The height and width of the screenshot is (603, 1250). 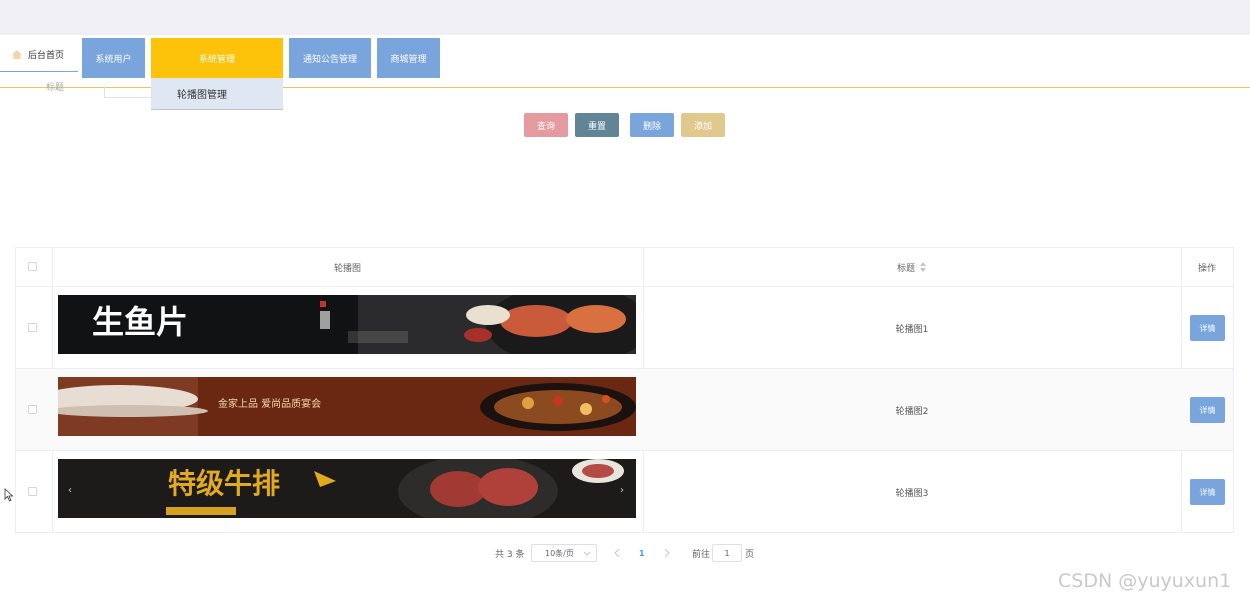 I want to click on goto-label: 前往, so click(x=701, y=554).